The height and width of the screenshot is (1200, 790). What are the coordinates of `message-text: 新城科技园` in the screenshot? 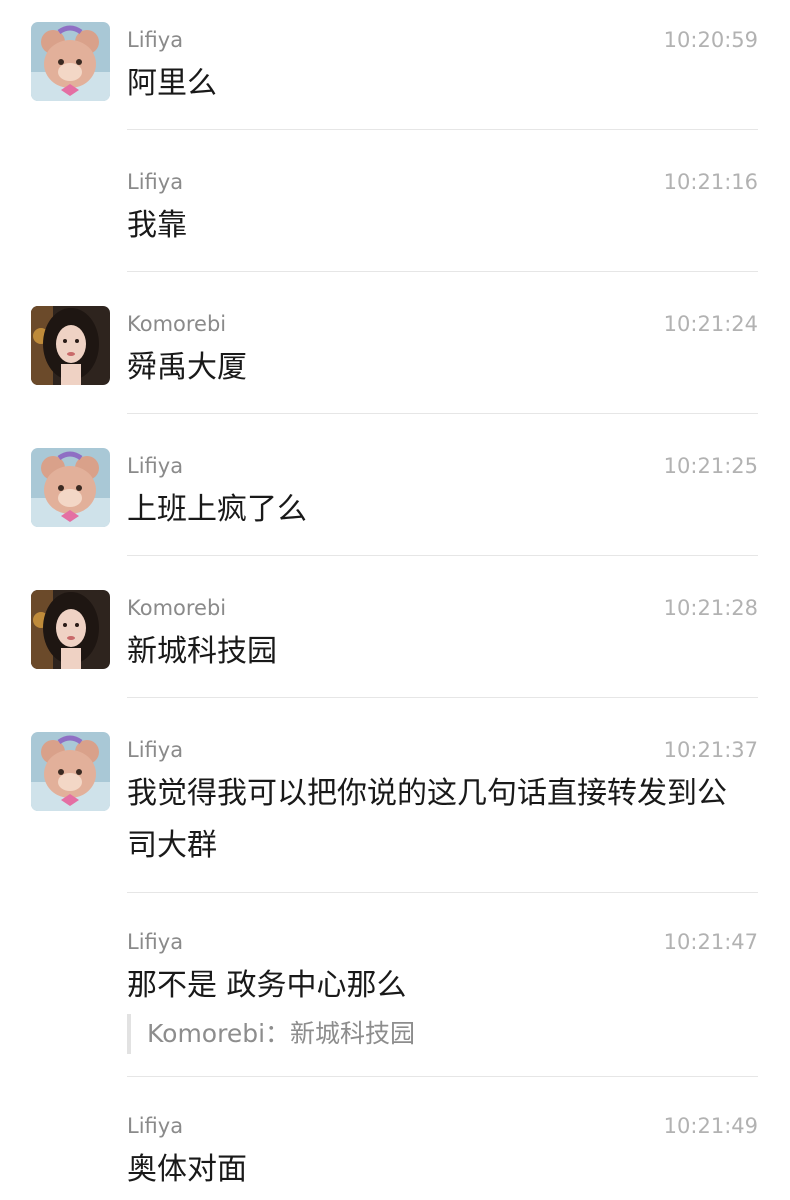 It's located at (202, 651).